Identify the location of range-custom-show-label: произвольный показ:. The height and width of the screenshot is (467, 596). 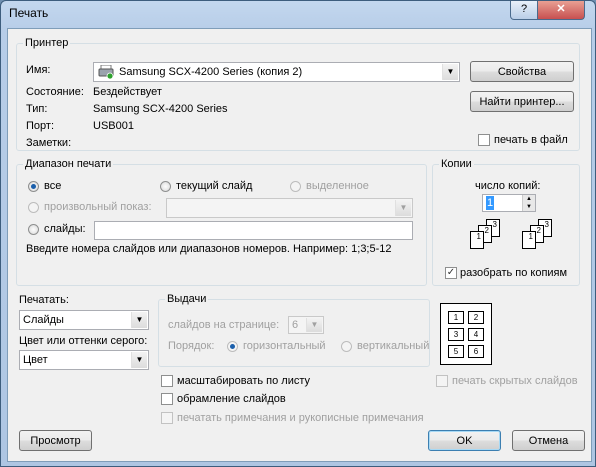
(98, 207).